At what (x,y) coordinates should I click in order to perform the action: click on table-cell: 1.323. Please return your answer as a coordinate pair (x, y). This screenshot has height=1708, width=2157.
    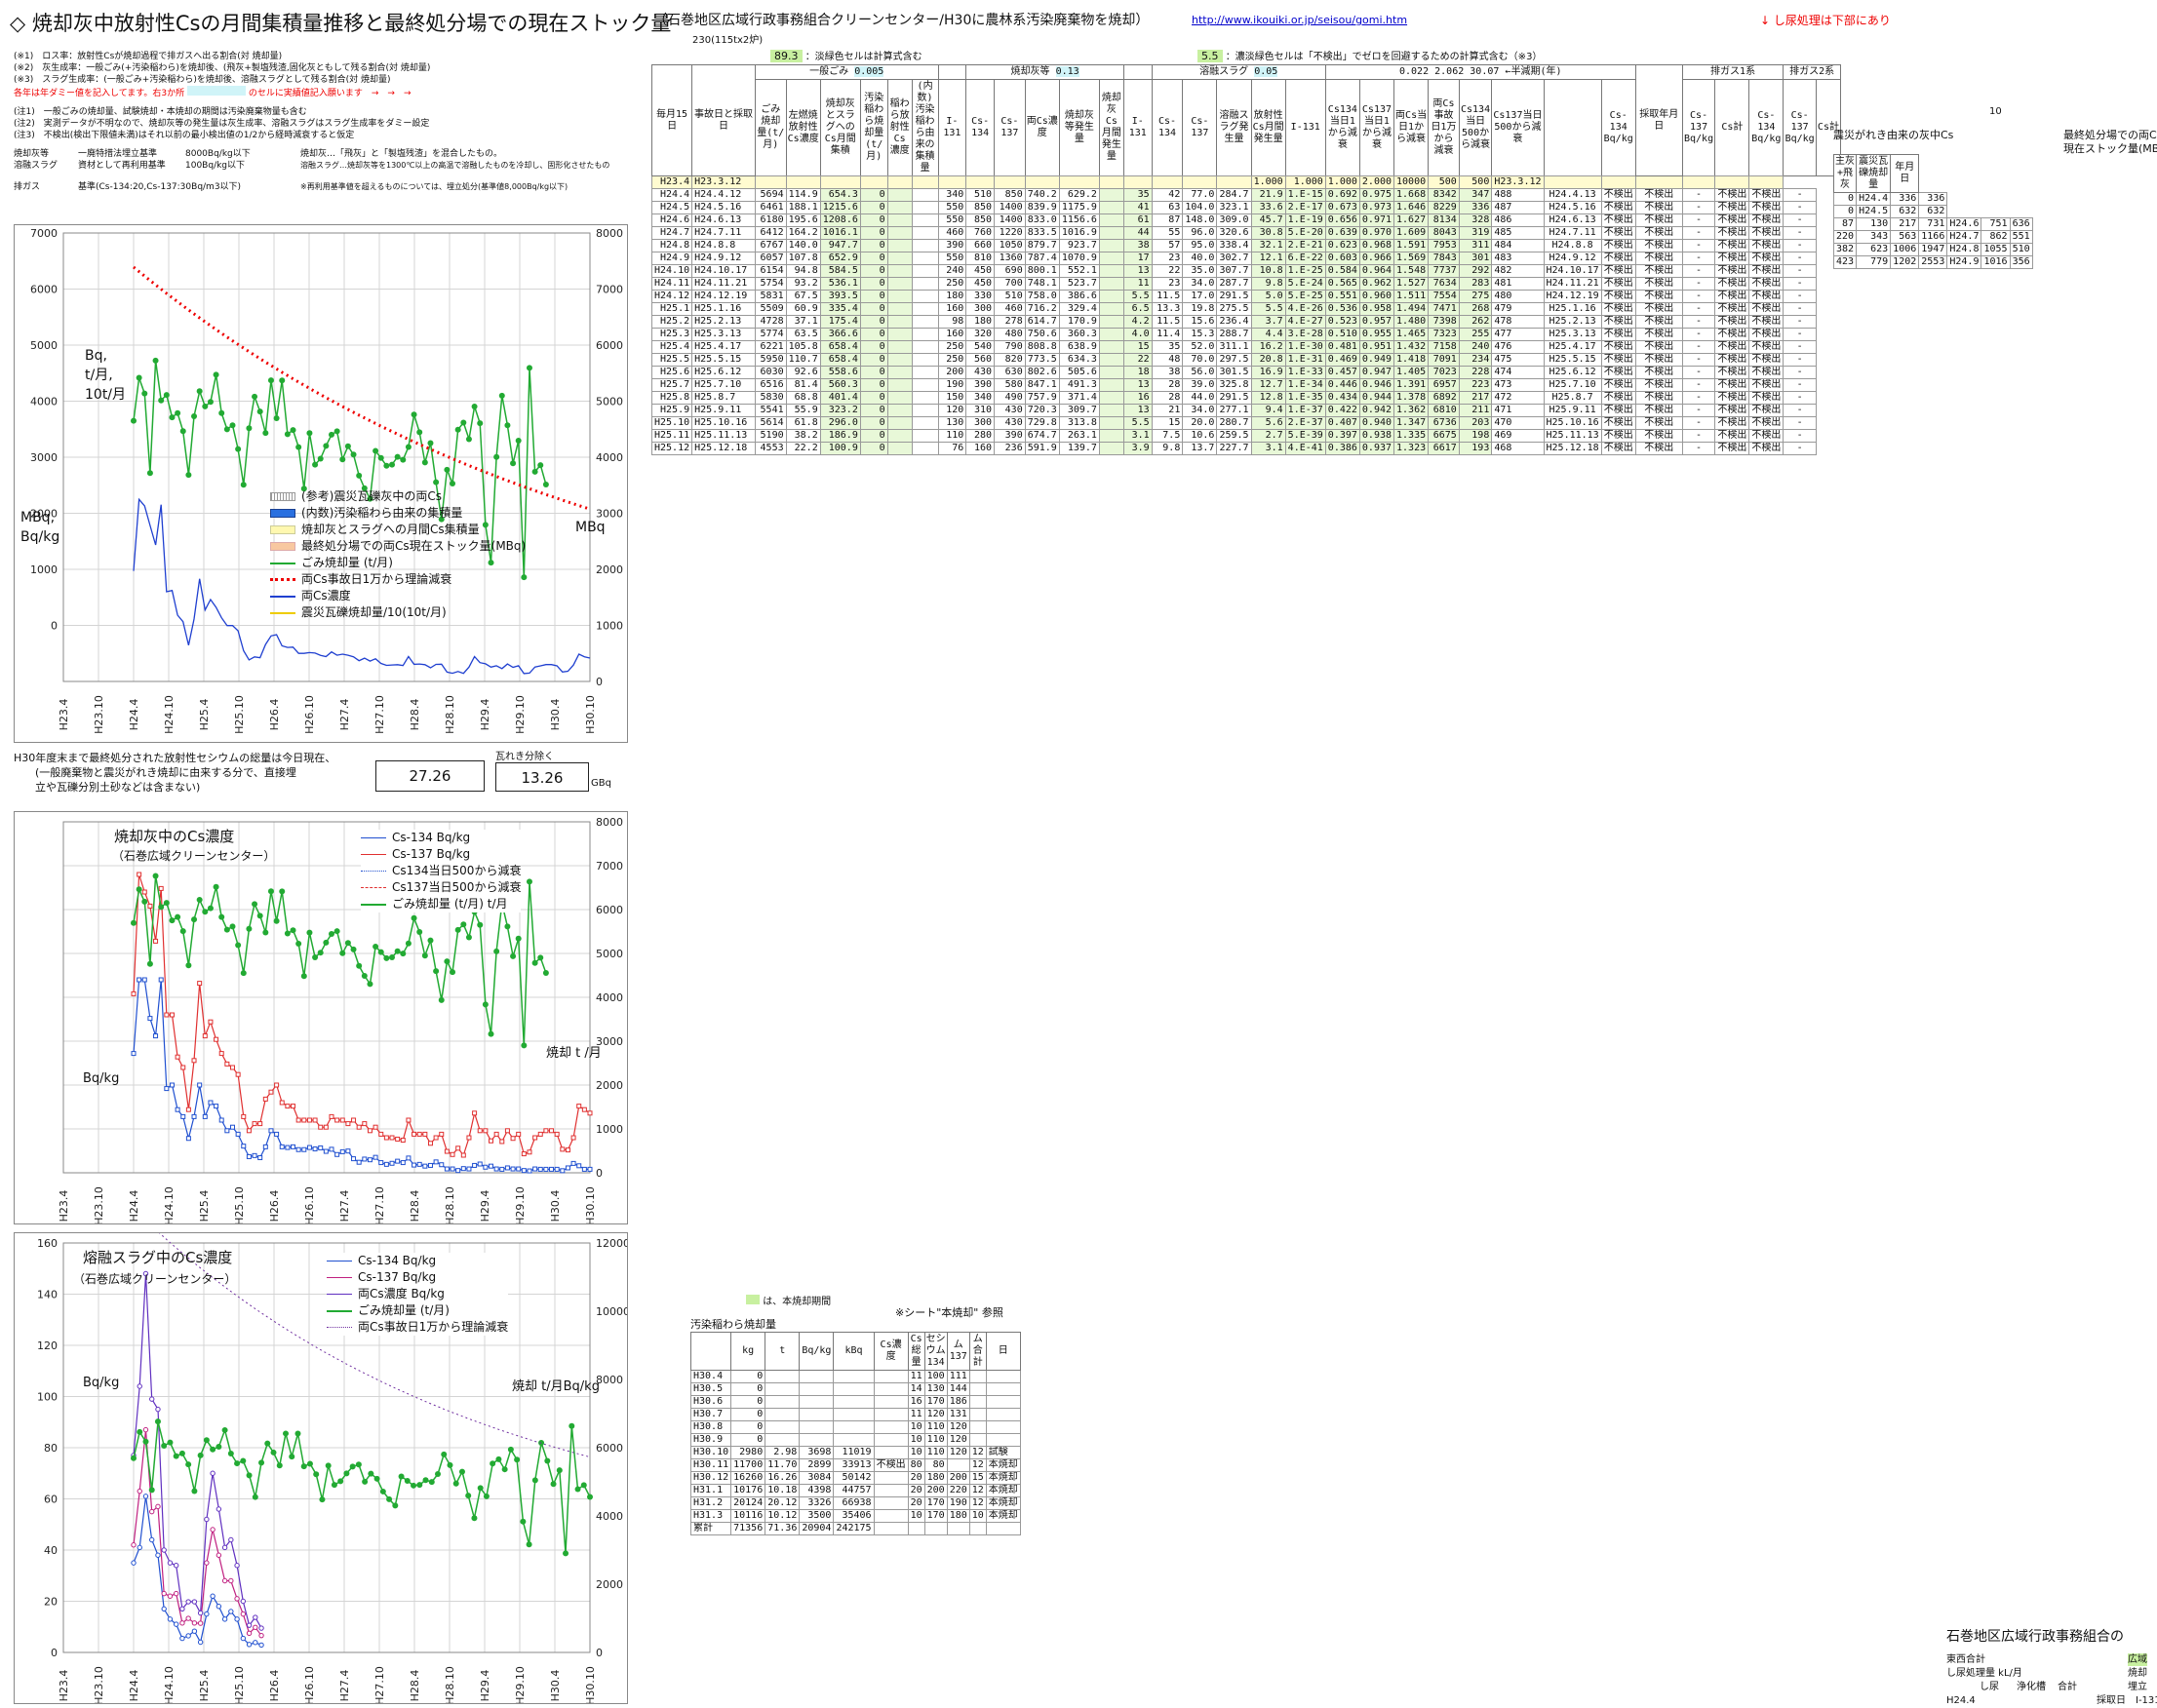
    Looking at the image, I should click on (1411, 448).